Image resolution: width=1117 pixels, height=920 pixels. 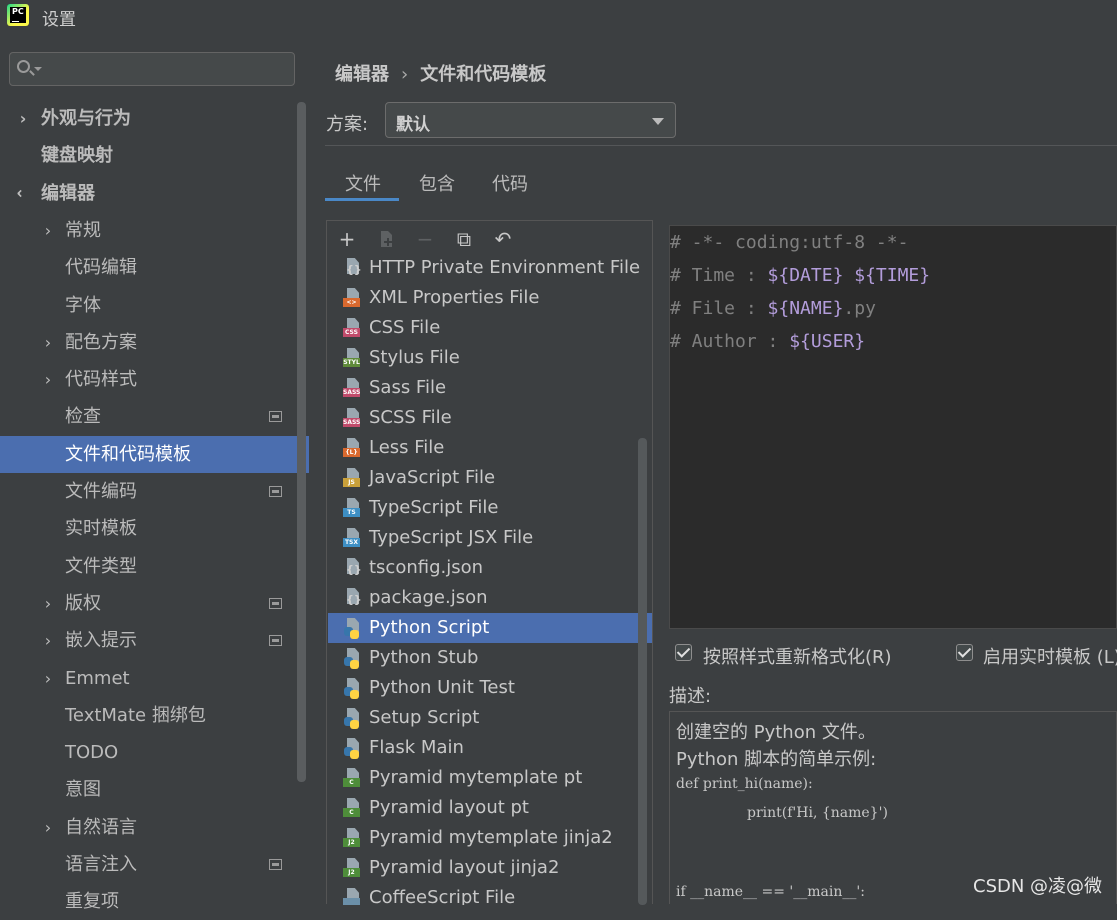 I want to click on breadcrumb-parent: 编辑器, so click(x=362, y=74).